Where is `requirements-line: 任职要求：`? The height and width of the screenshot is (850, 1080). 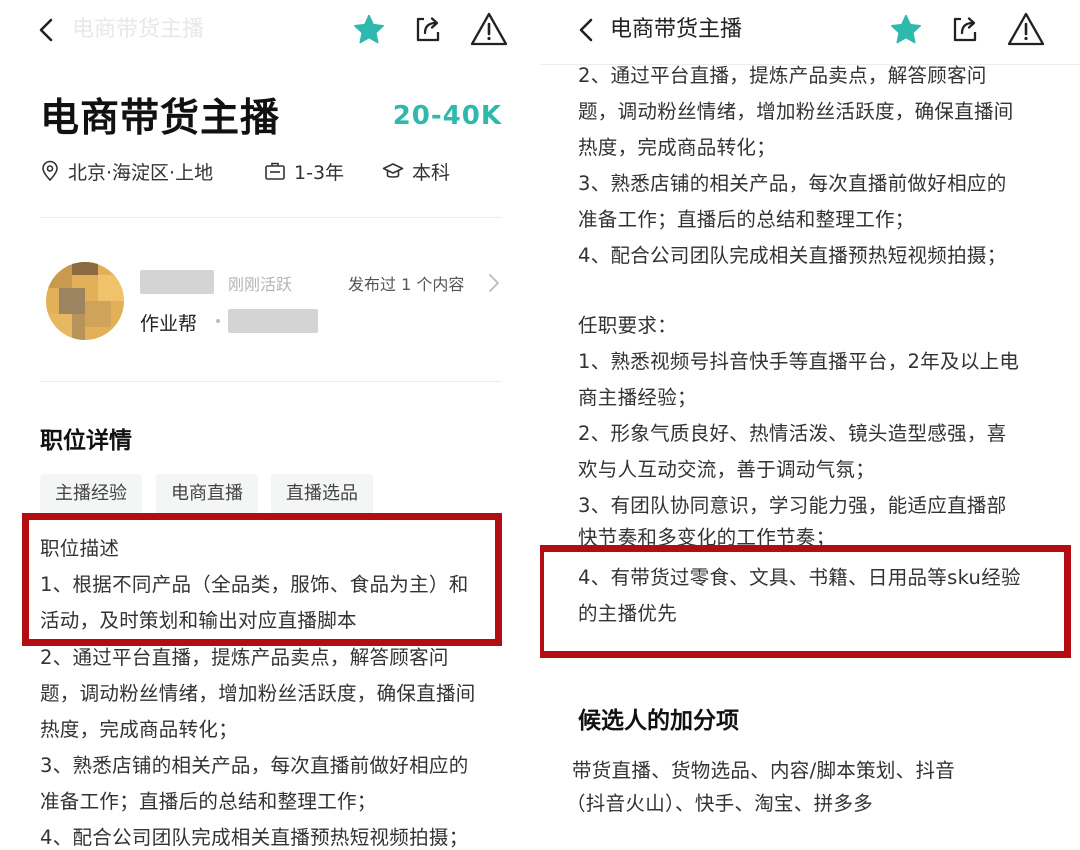 requirements-line: 任职要求： is located at coordinates (628, 325).